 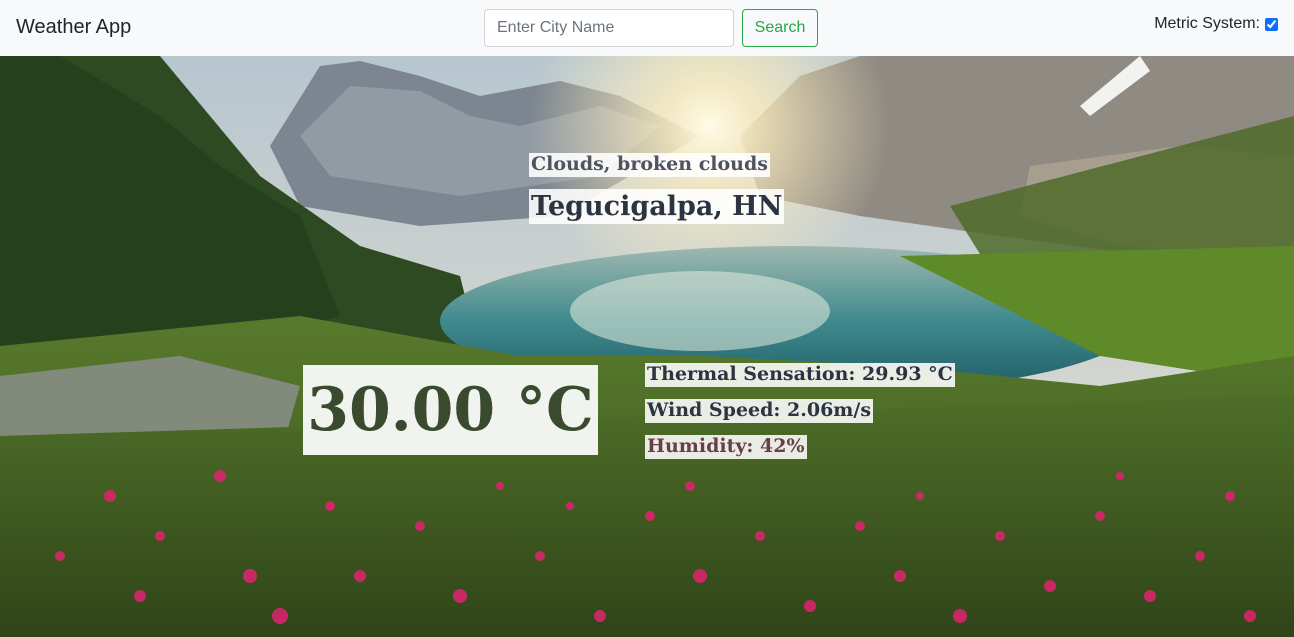 I want to click on metric-system-label: Metric System:, so click(x=1207, y=23).